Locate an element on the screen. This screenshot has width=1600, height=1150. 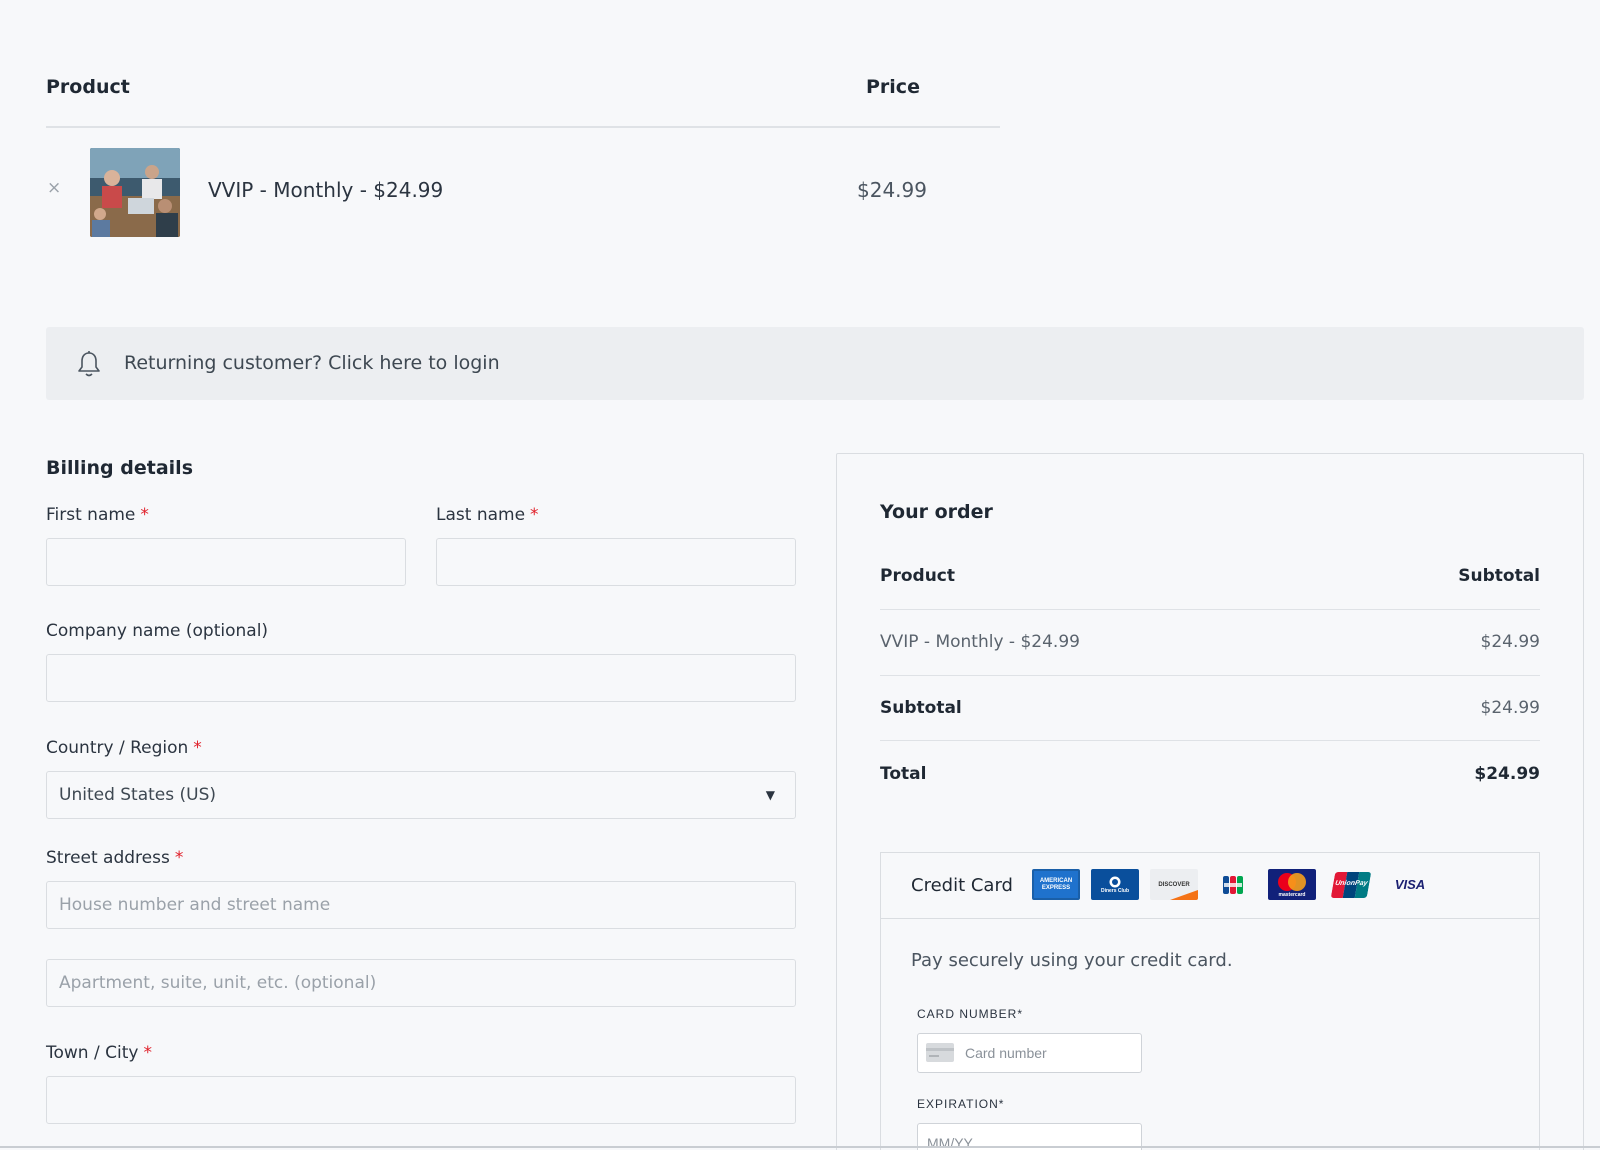
last-name-label: Last name * is located at coordinates (487, 515).